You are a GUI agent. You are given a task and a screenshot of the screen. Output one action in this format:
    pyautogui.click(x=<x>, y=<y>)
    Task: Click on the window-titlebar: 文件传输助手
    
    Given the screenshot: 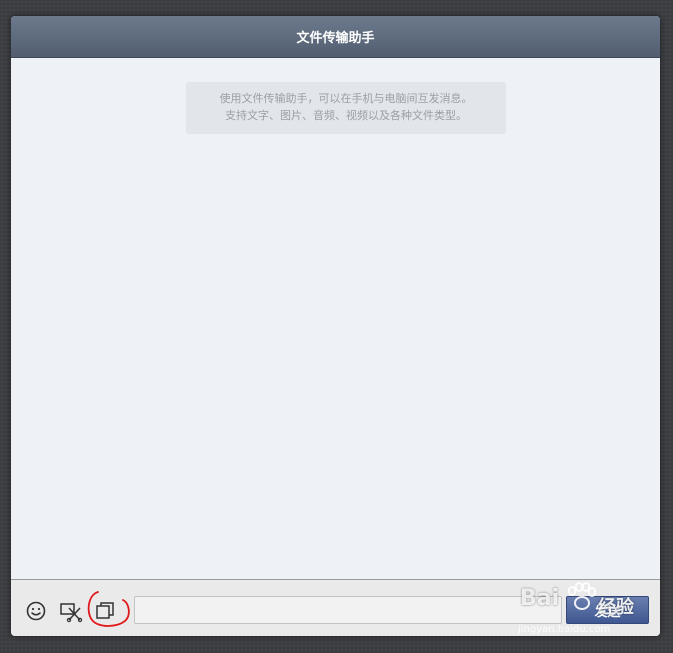 What is the action you would take?
    pyautogui.click(x=335, y=37)
    